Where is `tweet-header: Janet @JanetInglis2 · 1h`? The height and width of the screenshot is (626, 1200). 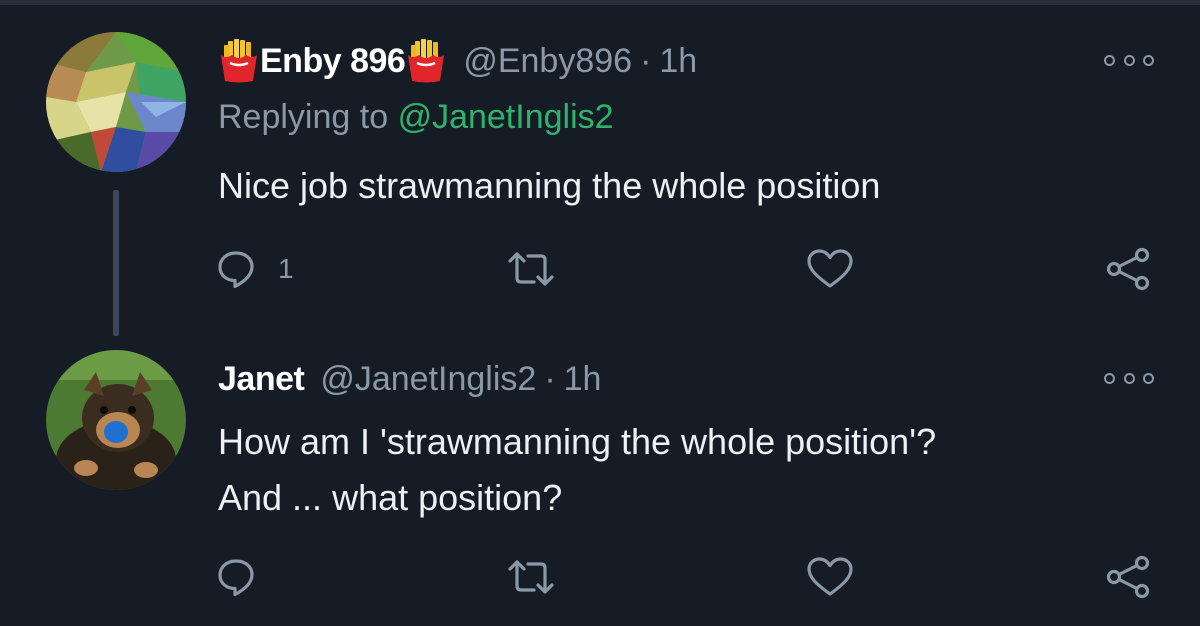
tweet-header: Janet @JanetInglis2 · 1h is located at coordinates (409, 379).